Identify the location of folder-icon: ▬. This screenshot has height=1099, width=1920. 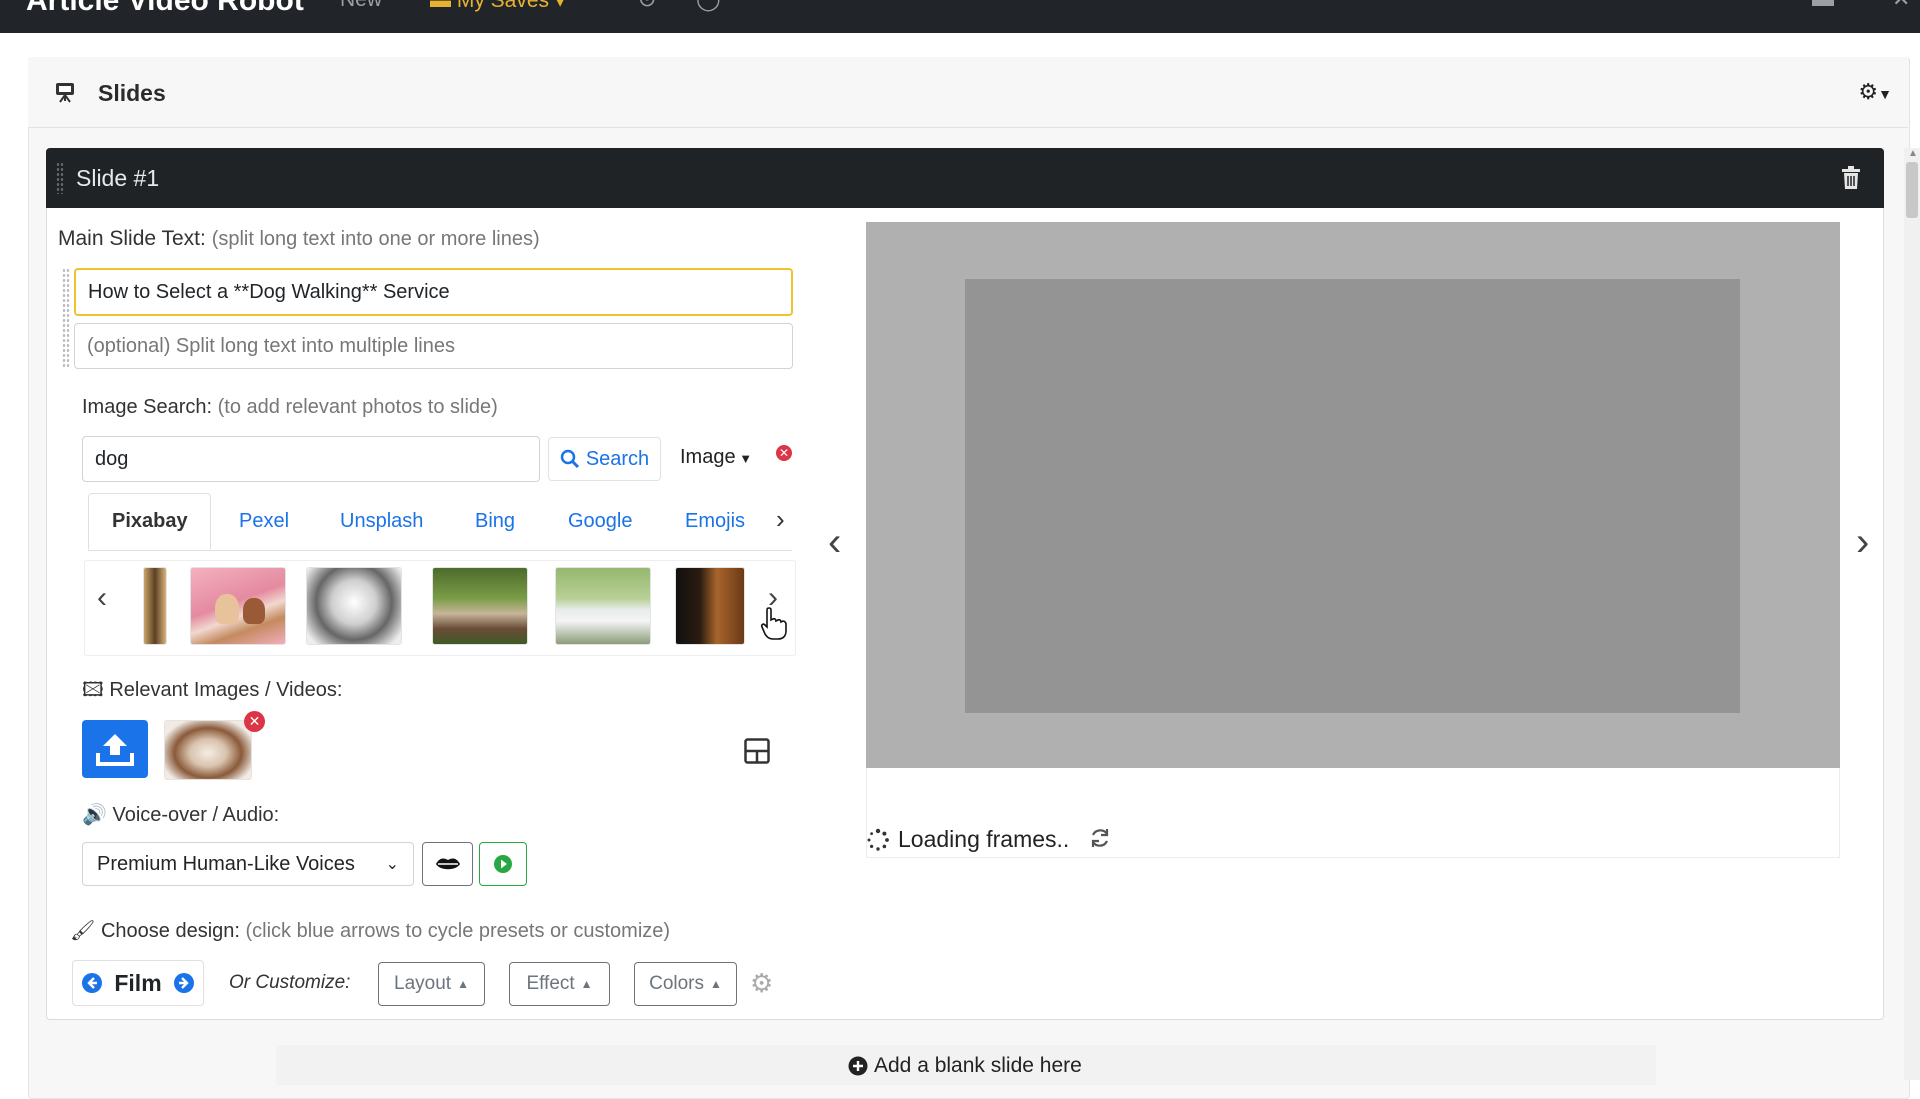
(443, 6).